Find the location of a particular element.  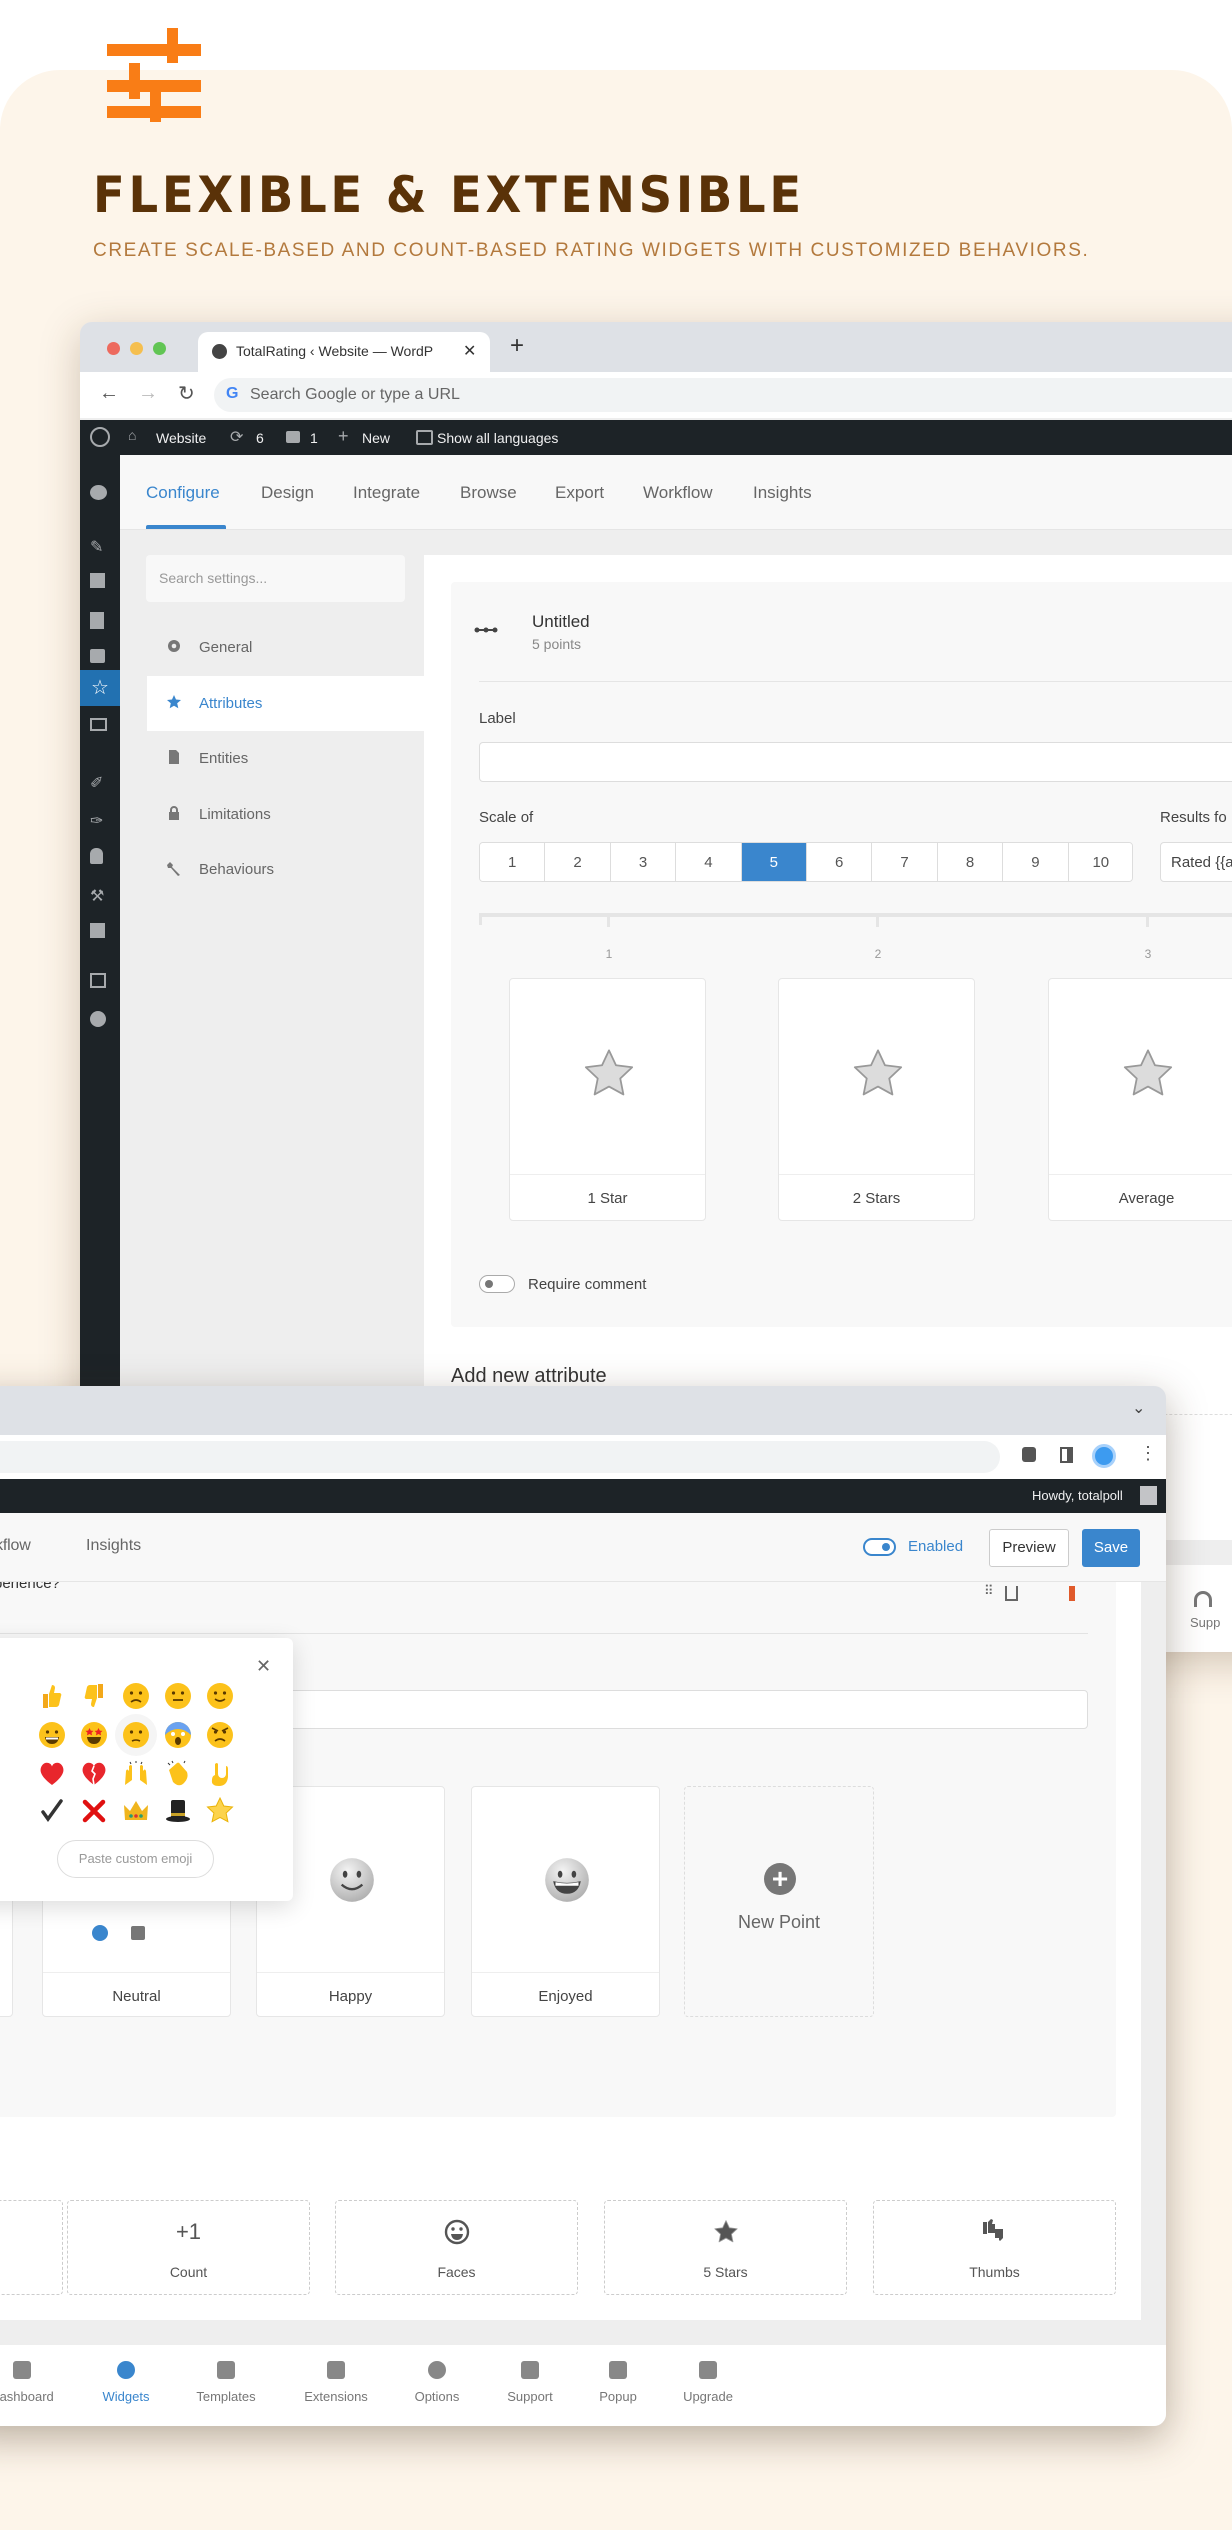

tab-configure: Configure is located at coordinates (183, 493).